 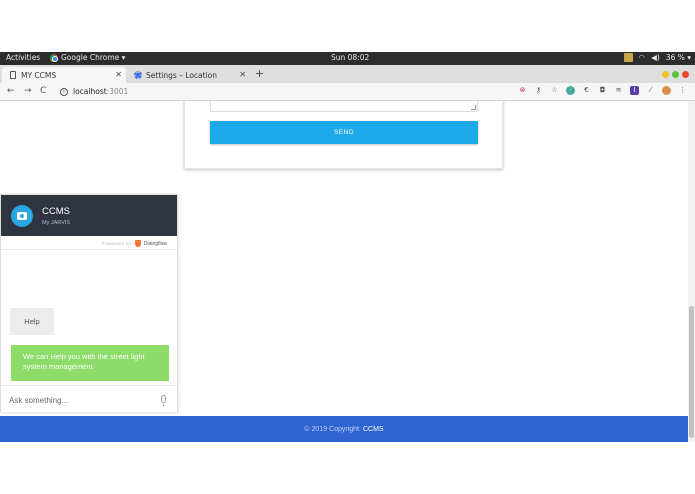 I want to click on user-message: Help, so click(x=32, y=321).